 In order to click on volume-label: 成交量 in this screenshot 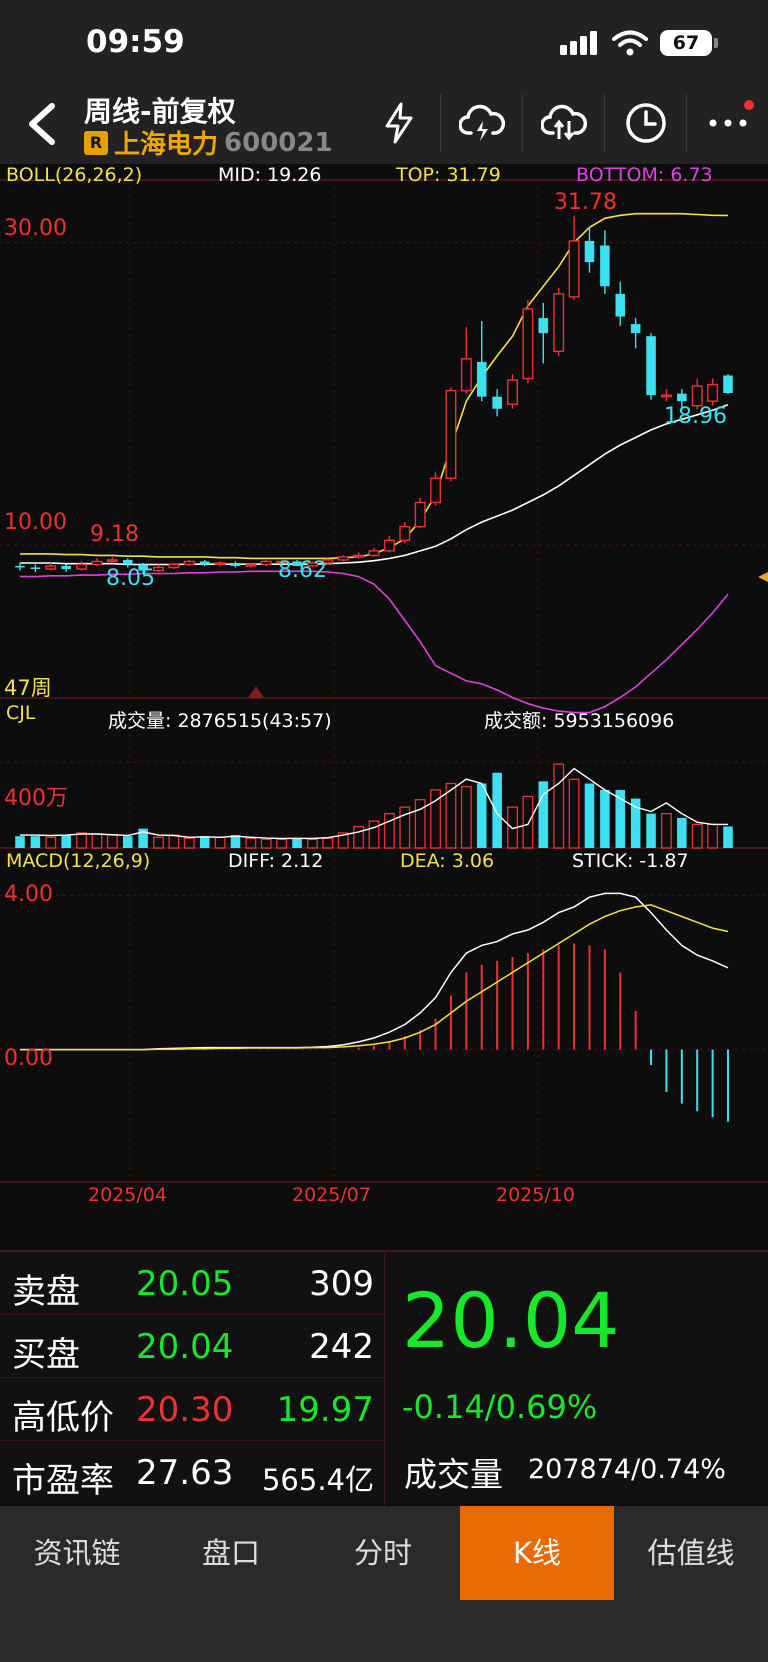, I will do `click(453, 1474)`.